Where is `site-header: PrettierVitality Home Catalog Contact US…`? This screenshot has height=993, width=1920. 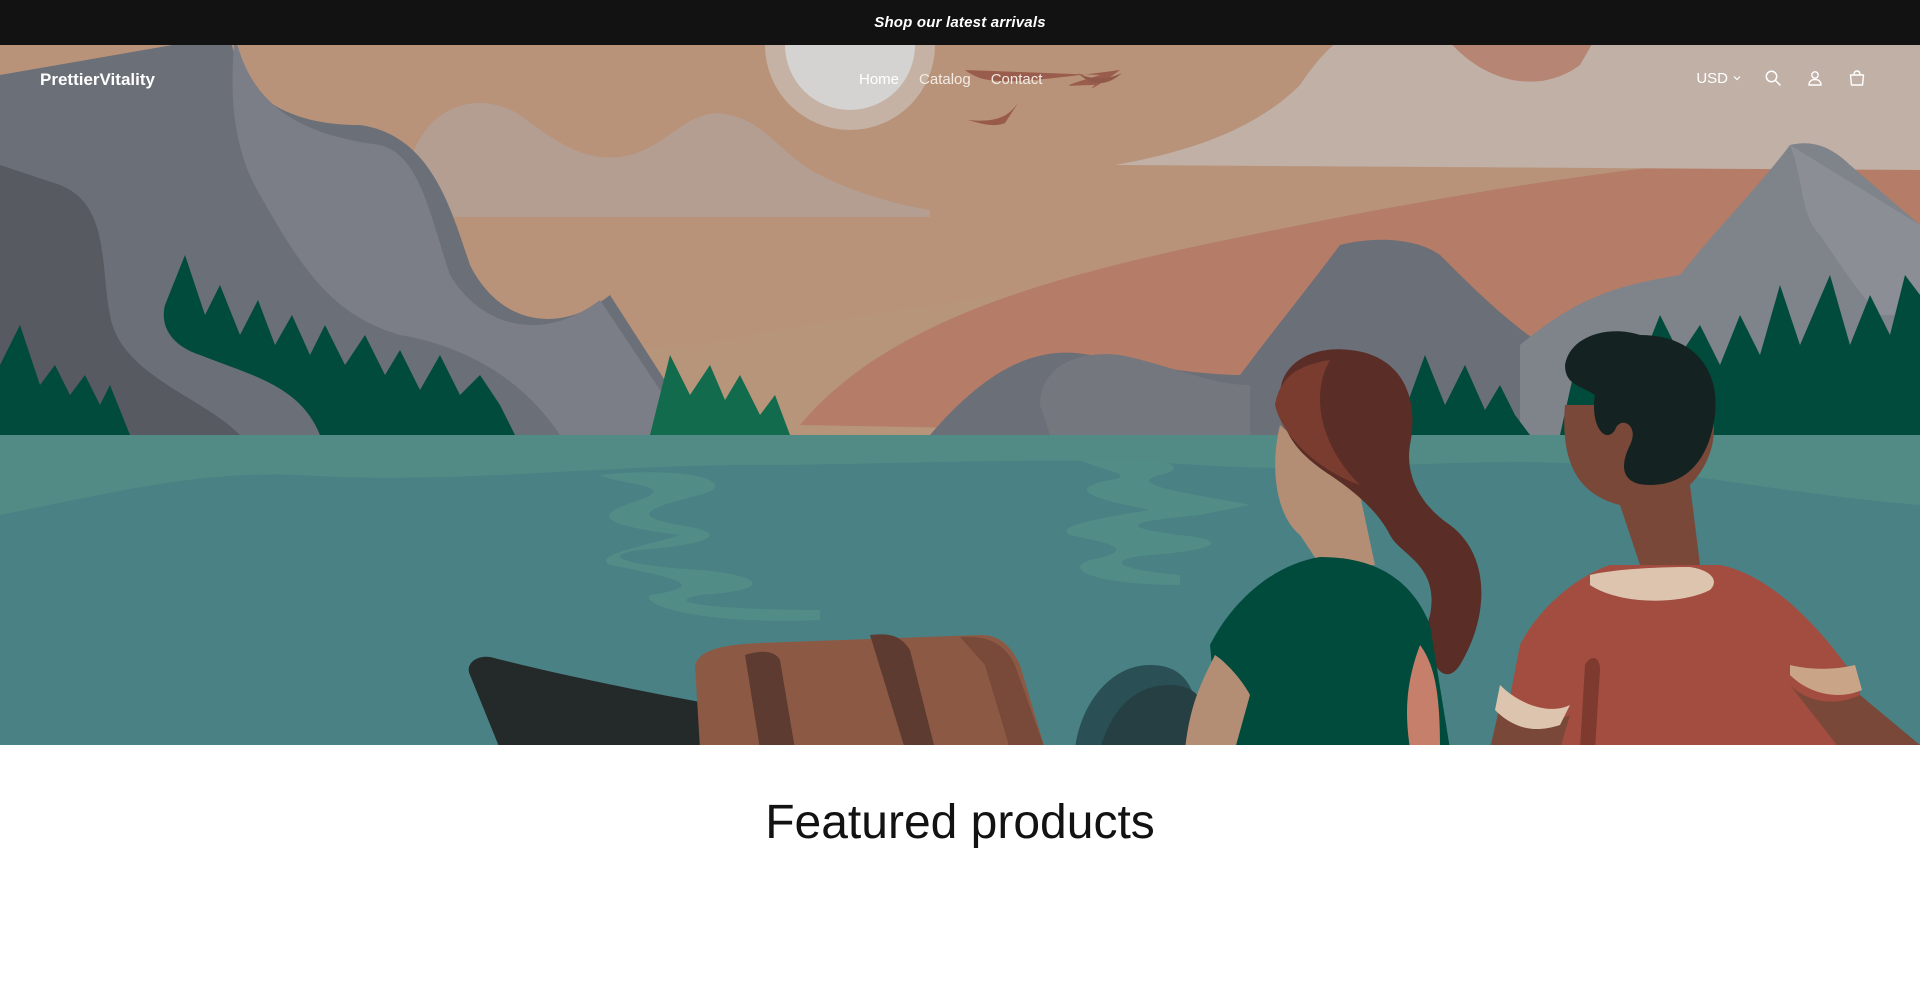
site-header: PrettierVitality Home Catalog Contact US… is located at coordinates (960, 80).